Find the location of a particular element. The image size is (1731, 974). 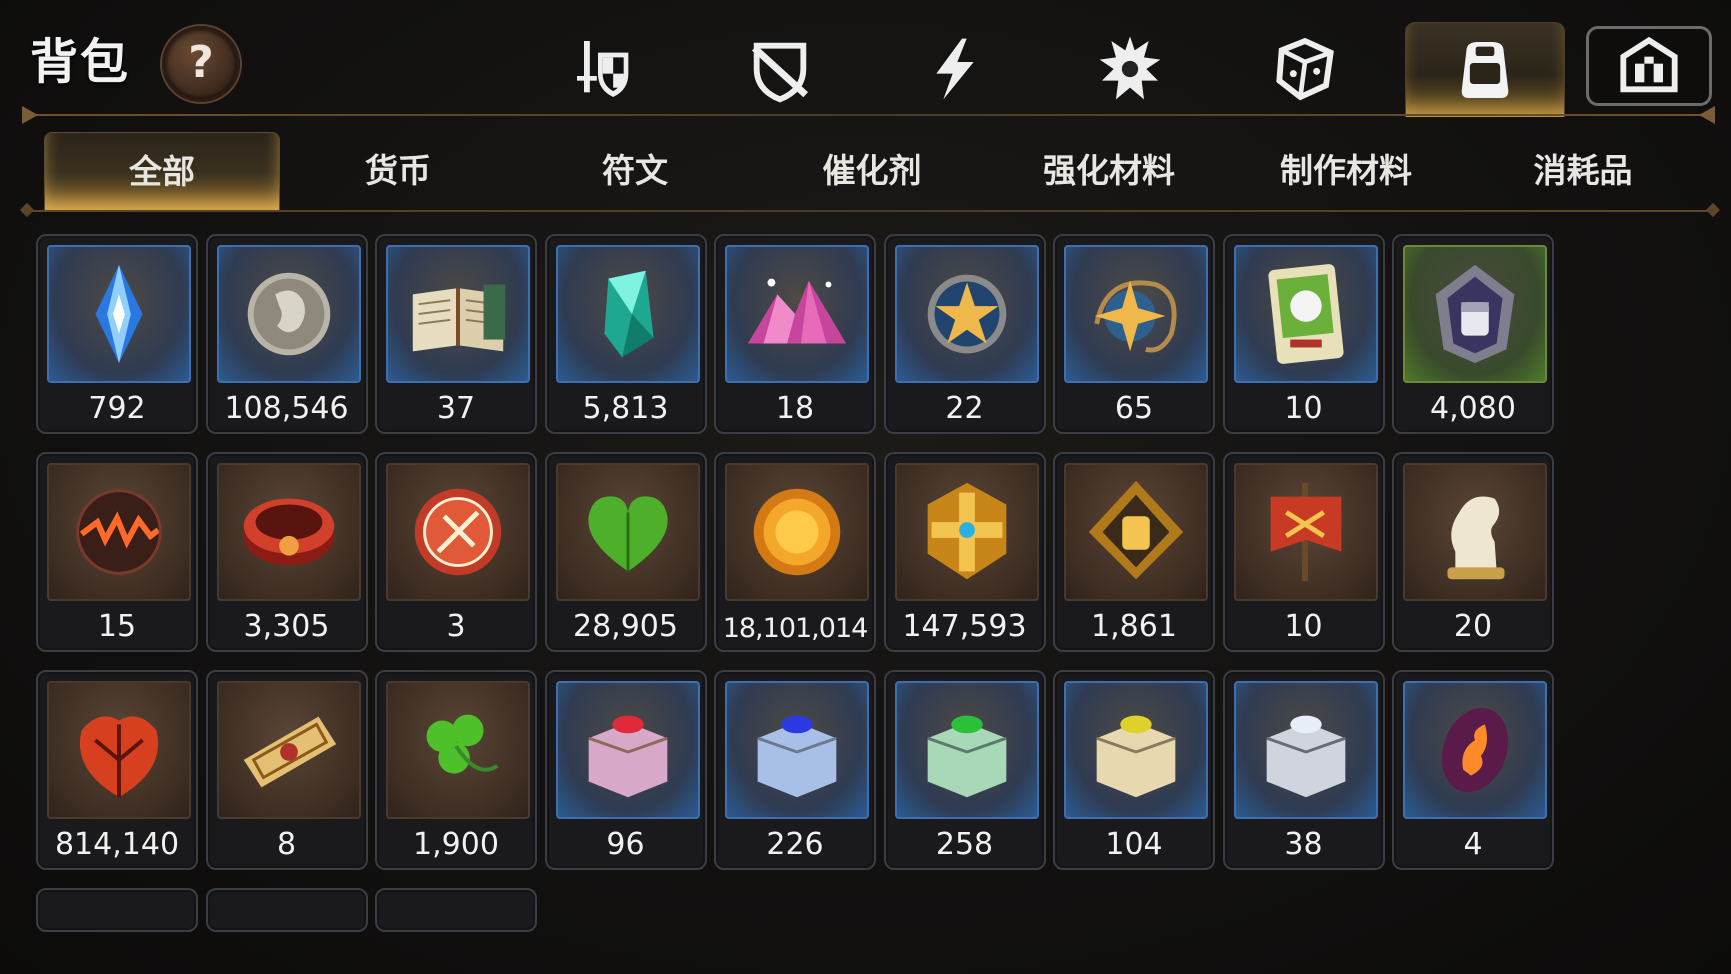

inventory-item: 20 is located at coordinates (1473, 552).